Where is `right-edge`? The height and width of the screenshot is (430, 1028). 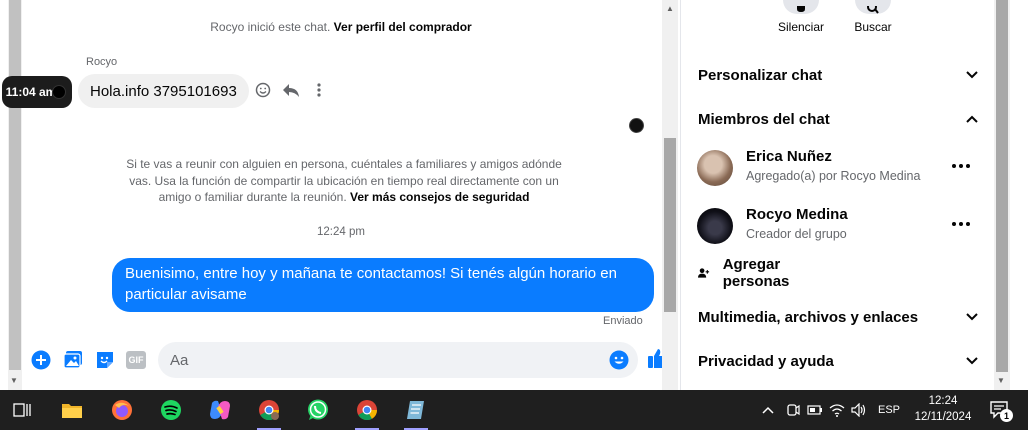 right-edge is located at coordinates (1019, 195).